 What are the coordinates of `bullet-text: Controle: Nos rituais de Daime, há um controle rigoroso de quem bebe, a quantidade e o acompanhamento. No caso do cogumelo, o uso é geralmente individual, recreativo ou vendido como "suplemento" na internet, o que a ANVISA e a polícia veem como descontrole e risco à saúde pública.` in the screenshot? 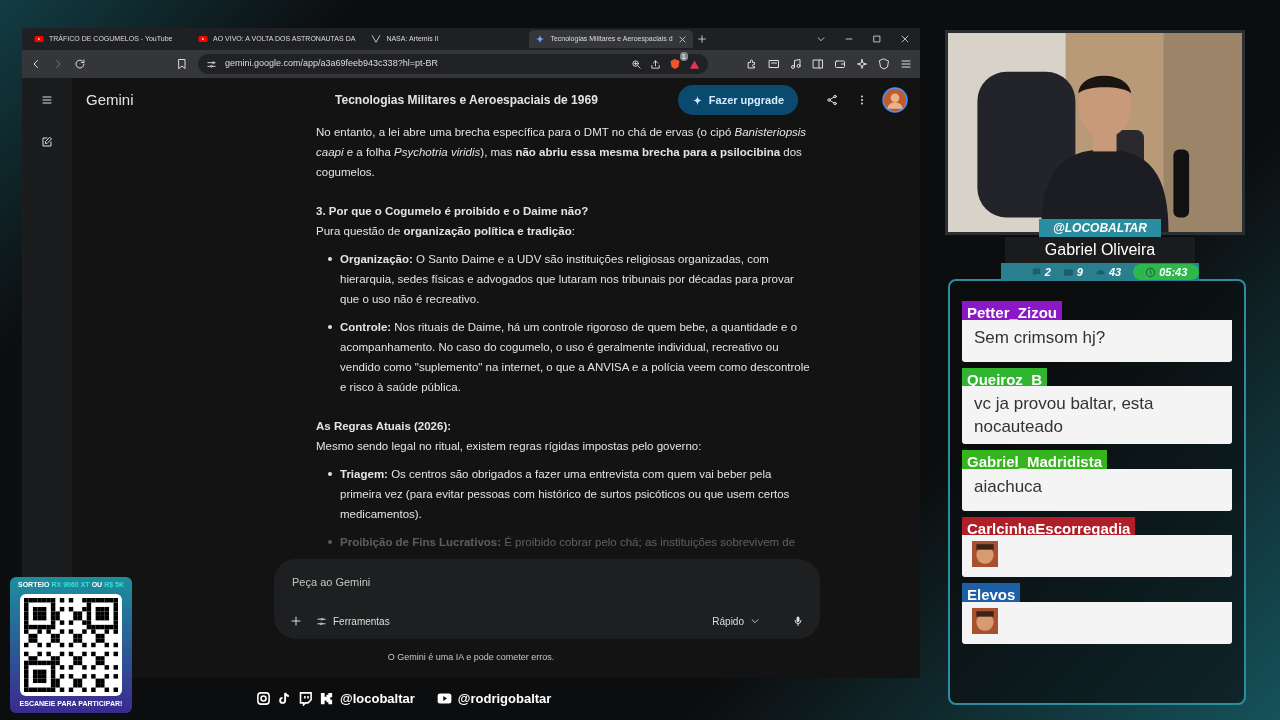 It's located at (575, 357).